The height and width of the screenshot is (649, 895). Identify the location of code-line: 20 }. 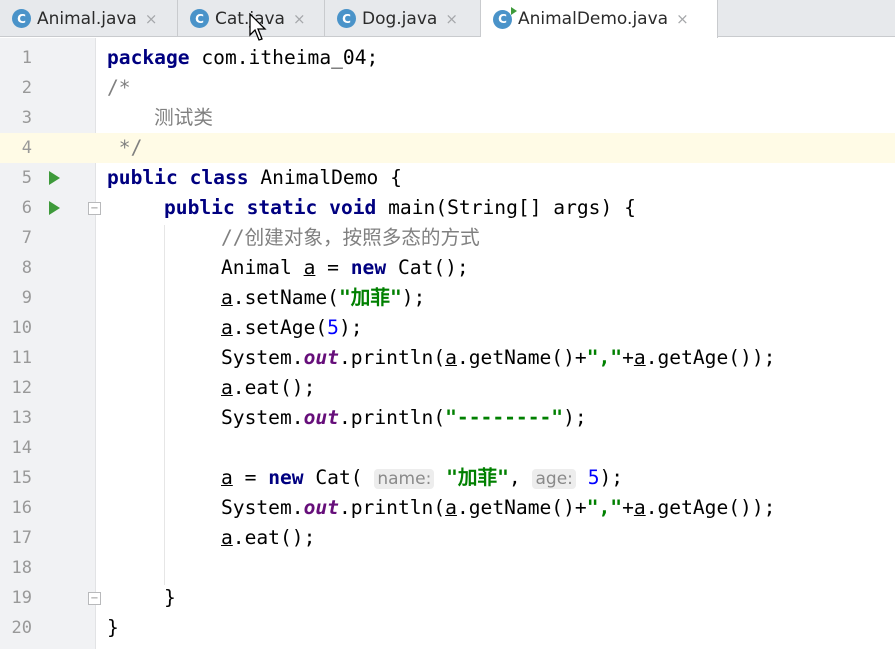
(447, 628).